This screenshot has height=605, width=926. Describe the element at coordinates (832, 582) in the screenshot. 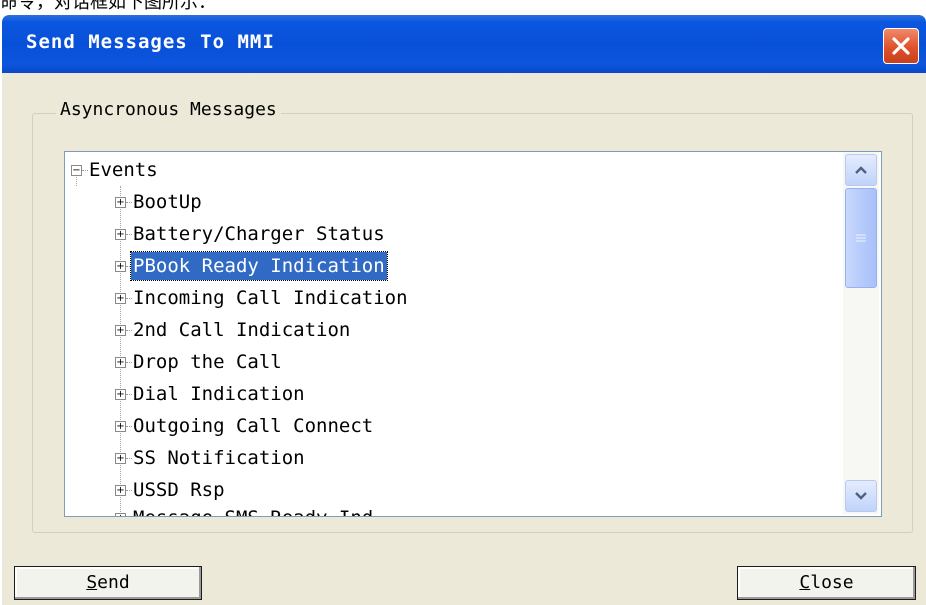

I see `close-label-rest: lose` at that location.